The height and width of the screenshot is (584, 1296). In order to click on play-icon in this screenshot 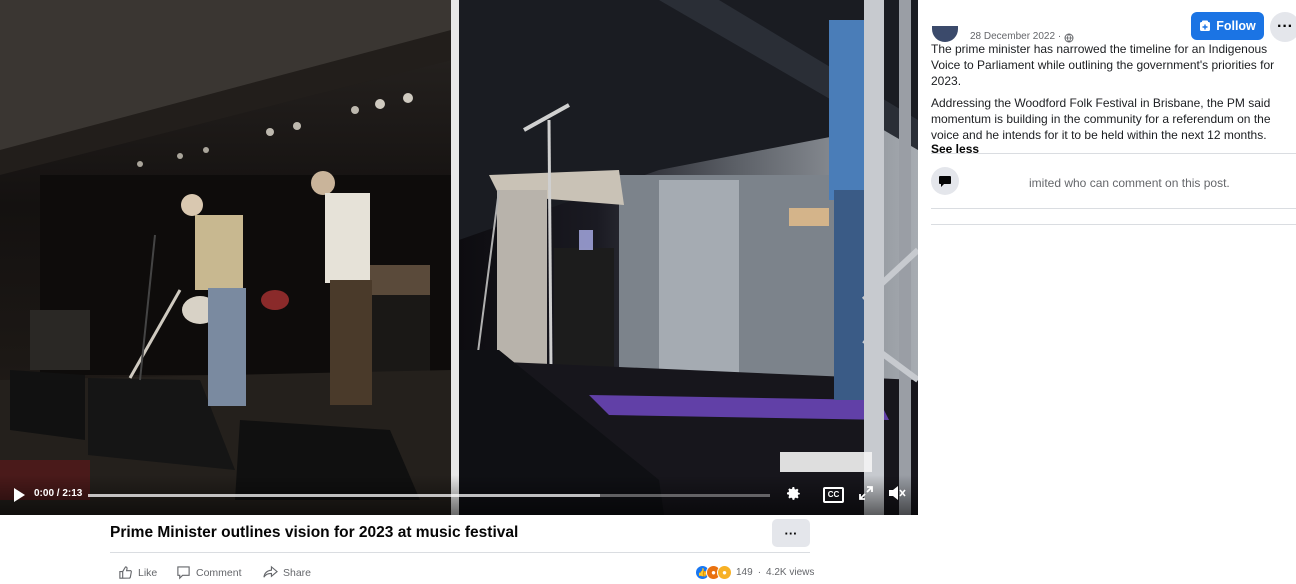, I will do `click(19, 495)`.